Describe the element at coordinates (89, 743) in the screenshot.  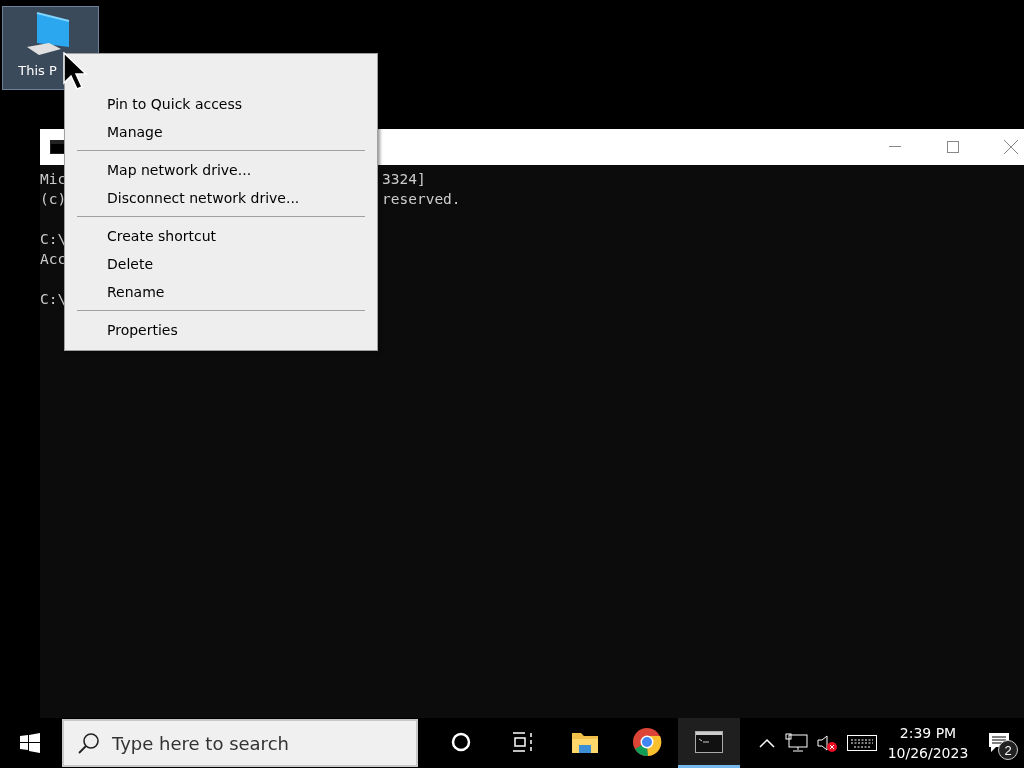
I see `search-icon` at that location.